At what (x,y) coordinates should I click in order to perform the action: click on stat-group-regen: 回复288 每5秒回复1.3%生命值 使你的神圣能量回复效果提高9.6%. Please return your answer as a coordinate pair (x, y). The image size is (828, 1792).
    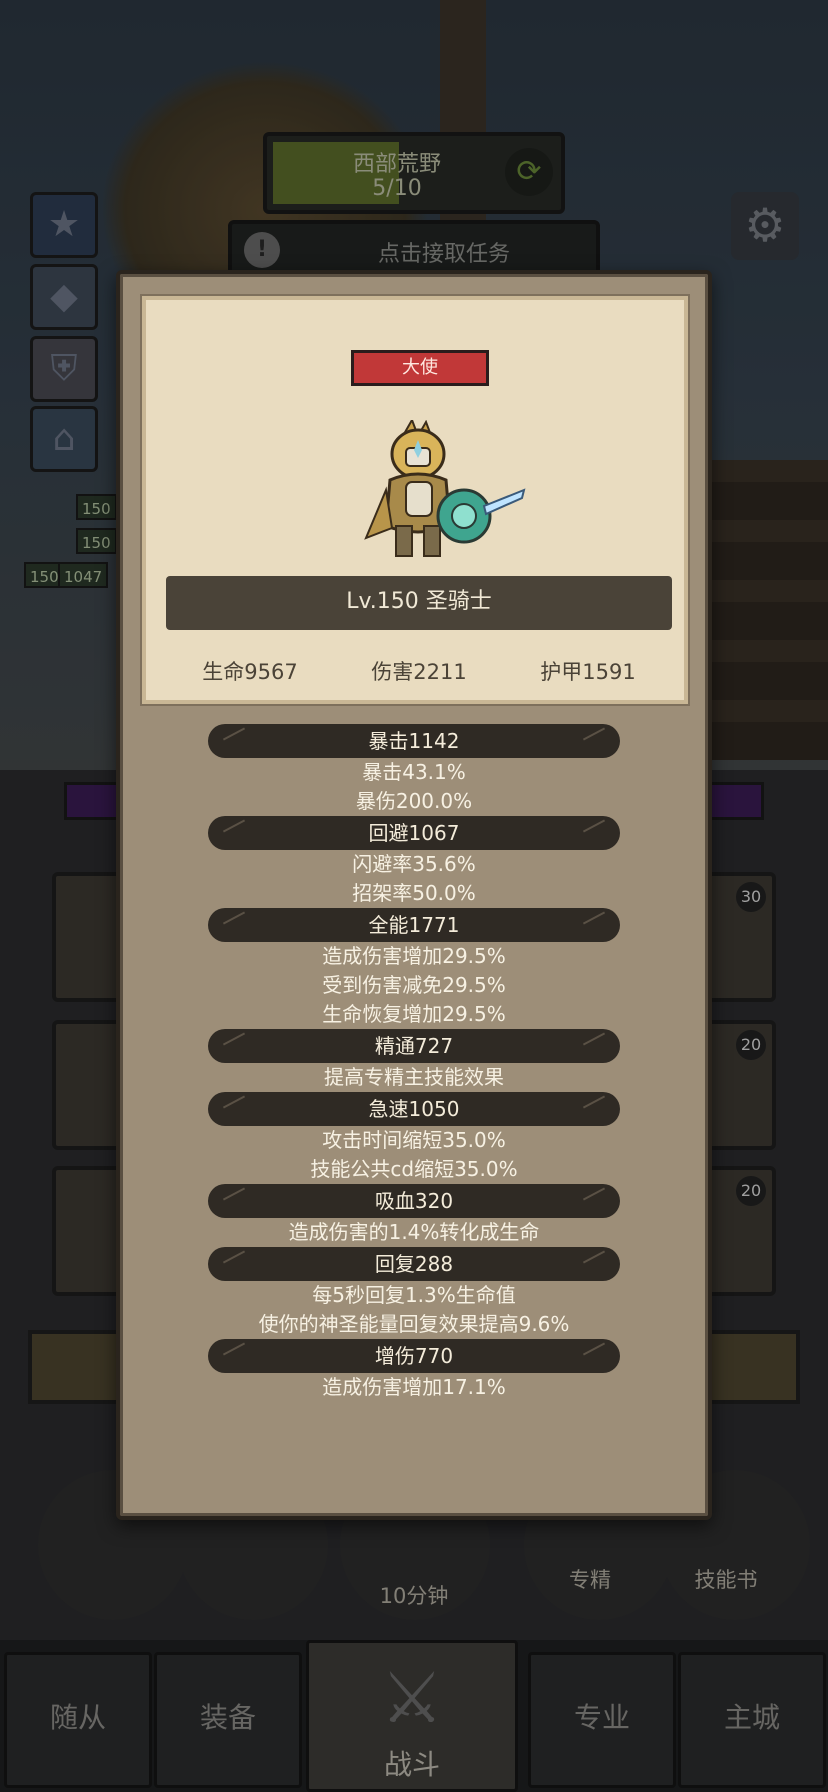
    Looking at the image, I should click on (414, 1293).